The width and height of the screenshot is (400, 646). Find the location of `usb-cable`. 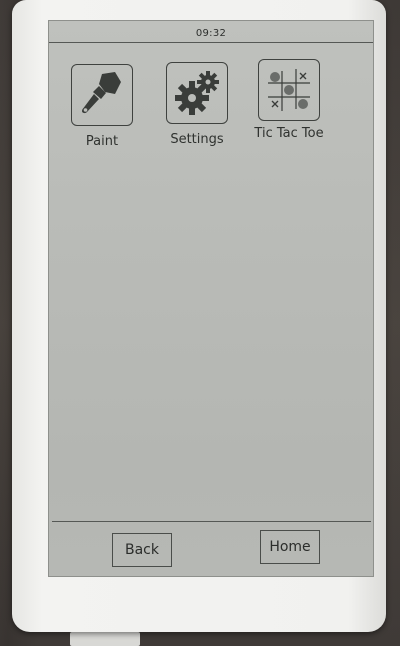

usb-cable is located at coordinates (105, 639).